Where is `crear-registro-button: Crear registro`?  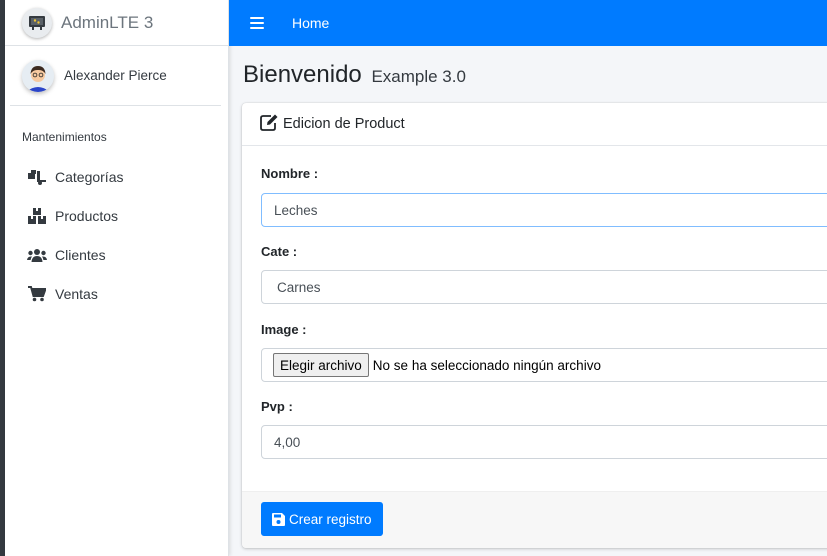
crear-registro-button: Crear registro is located at coordinates (322, 519).